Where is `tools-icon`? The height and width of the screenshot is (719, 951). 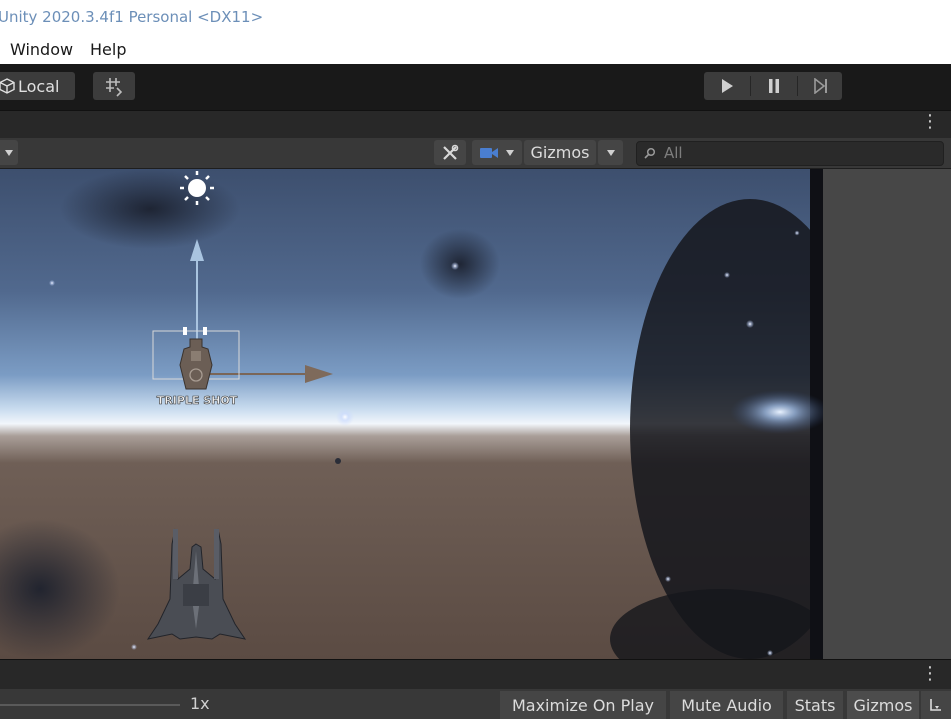
tools-icon is located at coordinates (451, 152).